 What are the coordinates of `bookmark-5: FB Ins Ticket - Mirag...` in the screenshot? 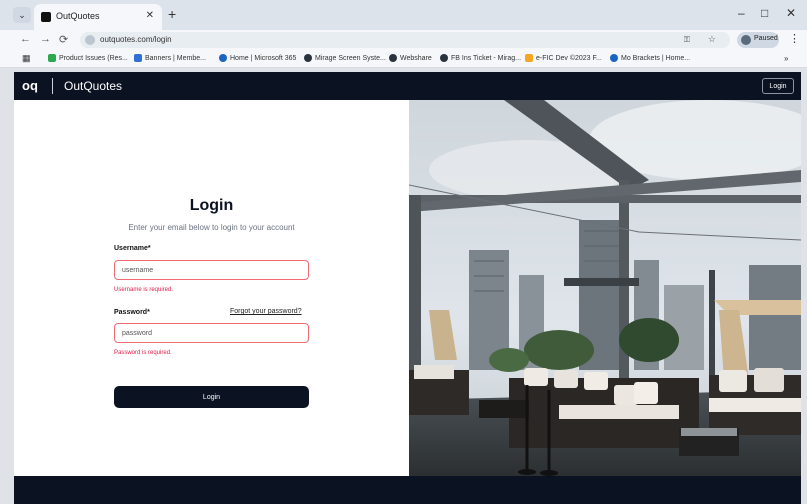 It's located at (480, 59).